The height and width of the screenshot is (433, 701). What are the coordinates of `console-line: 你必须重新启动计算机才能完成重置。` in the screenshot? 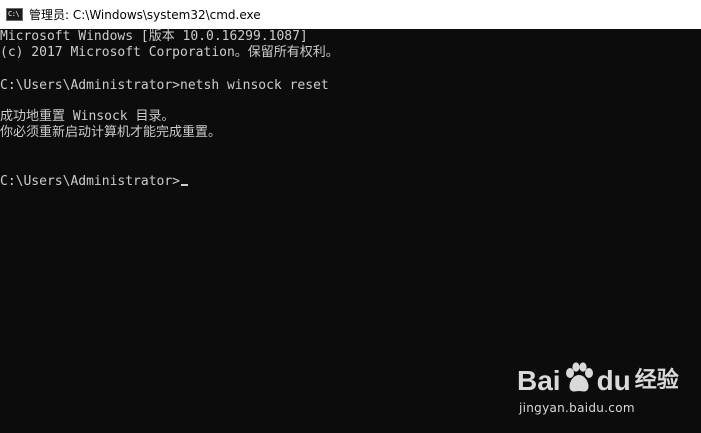 It's located at (111, 132).